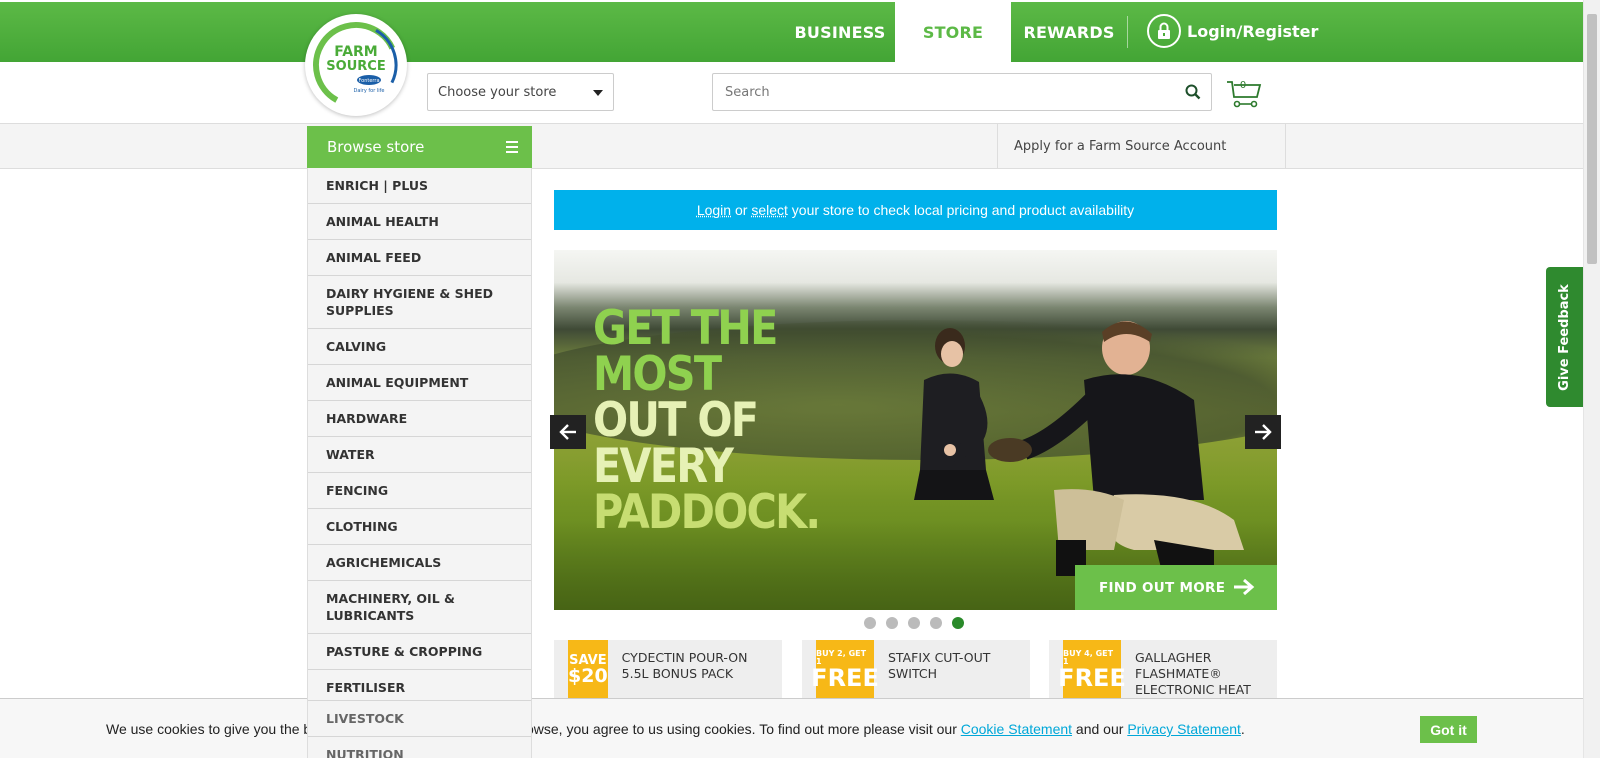 The height and width of the screenshot is (758, 1600). I want to click on category-item: ANIMAL EQUIPMENT, so click(419, 383).